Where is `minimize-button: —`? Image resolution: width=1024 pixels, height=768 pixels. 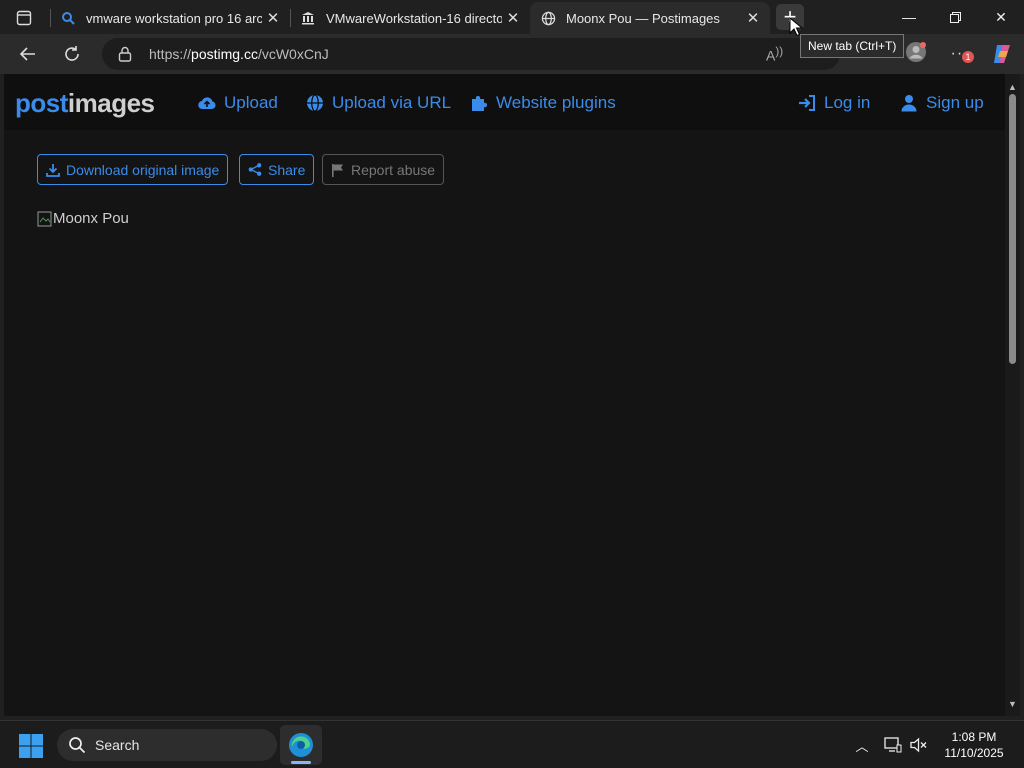
minimize-button: — is located at coordinates (909, 17).